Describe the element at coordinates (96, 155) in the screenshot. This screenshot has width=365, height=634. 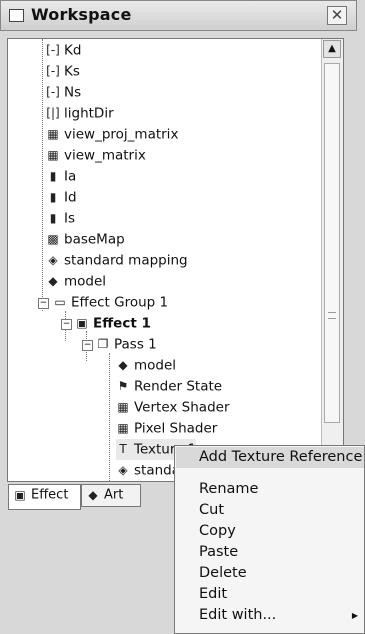
I see `tree-item-view-matrix: ▦ view_matrix` at that location.